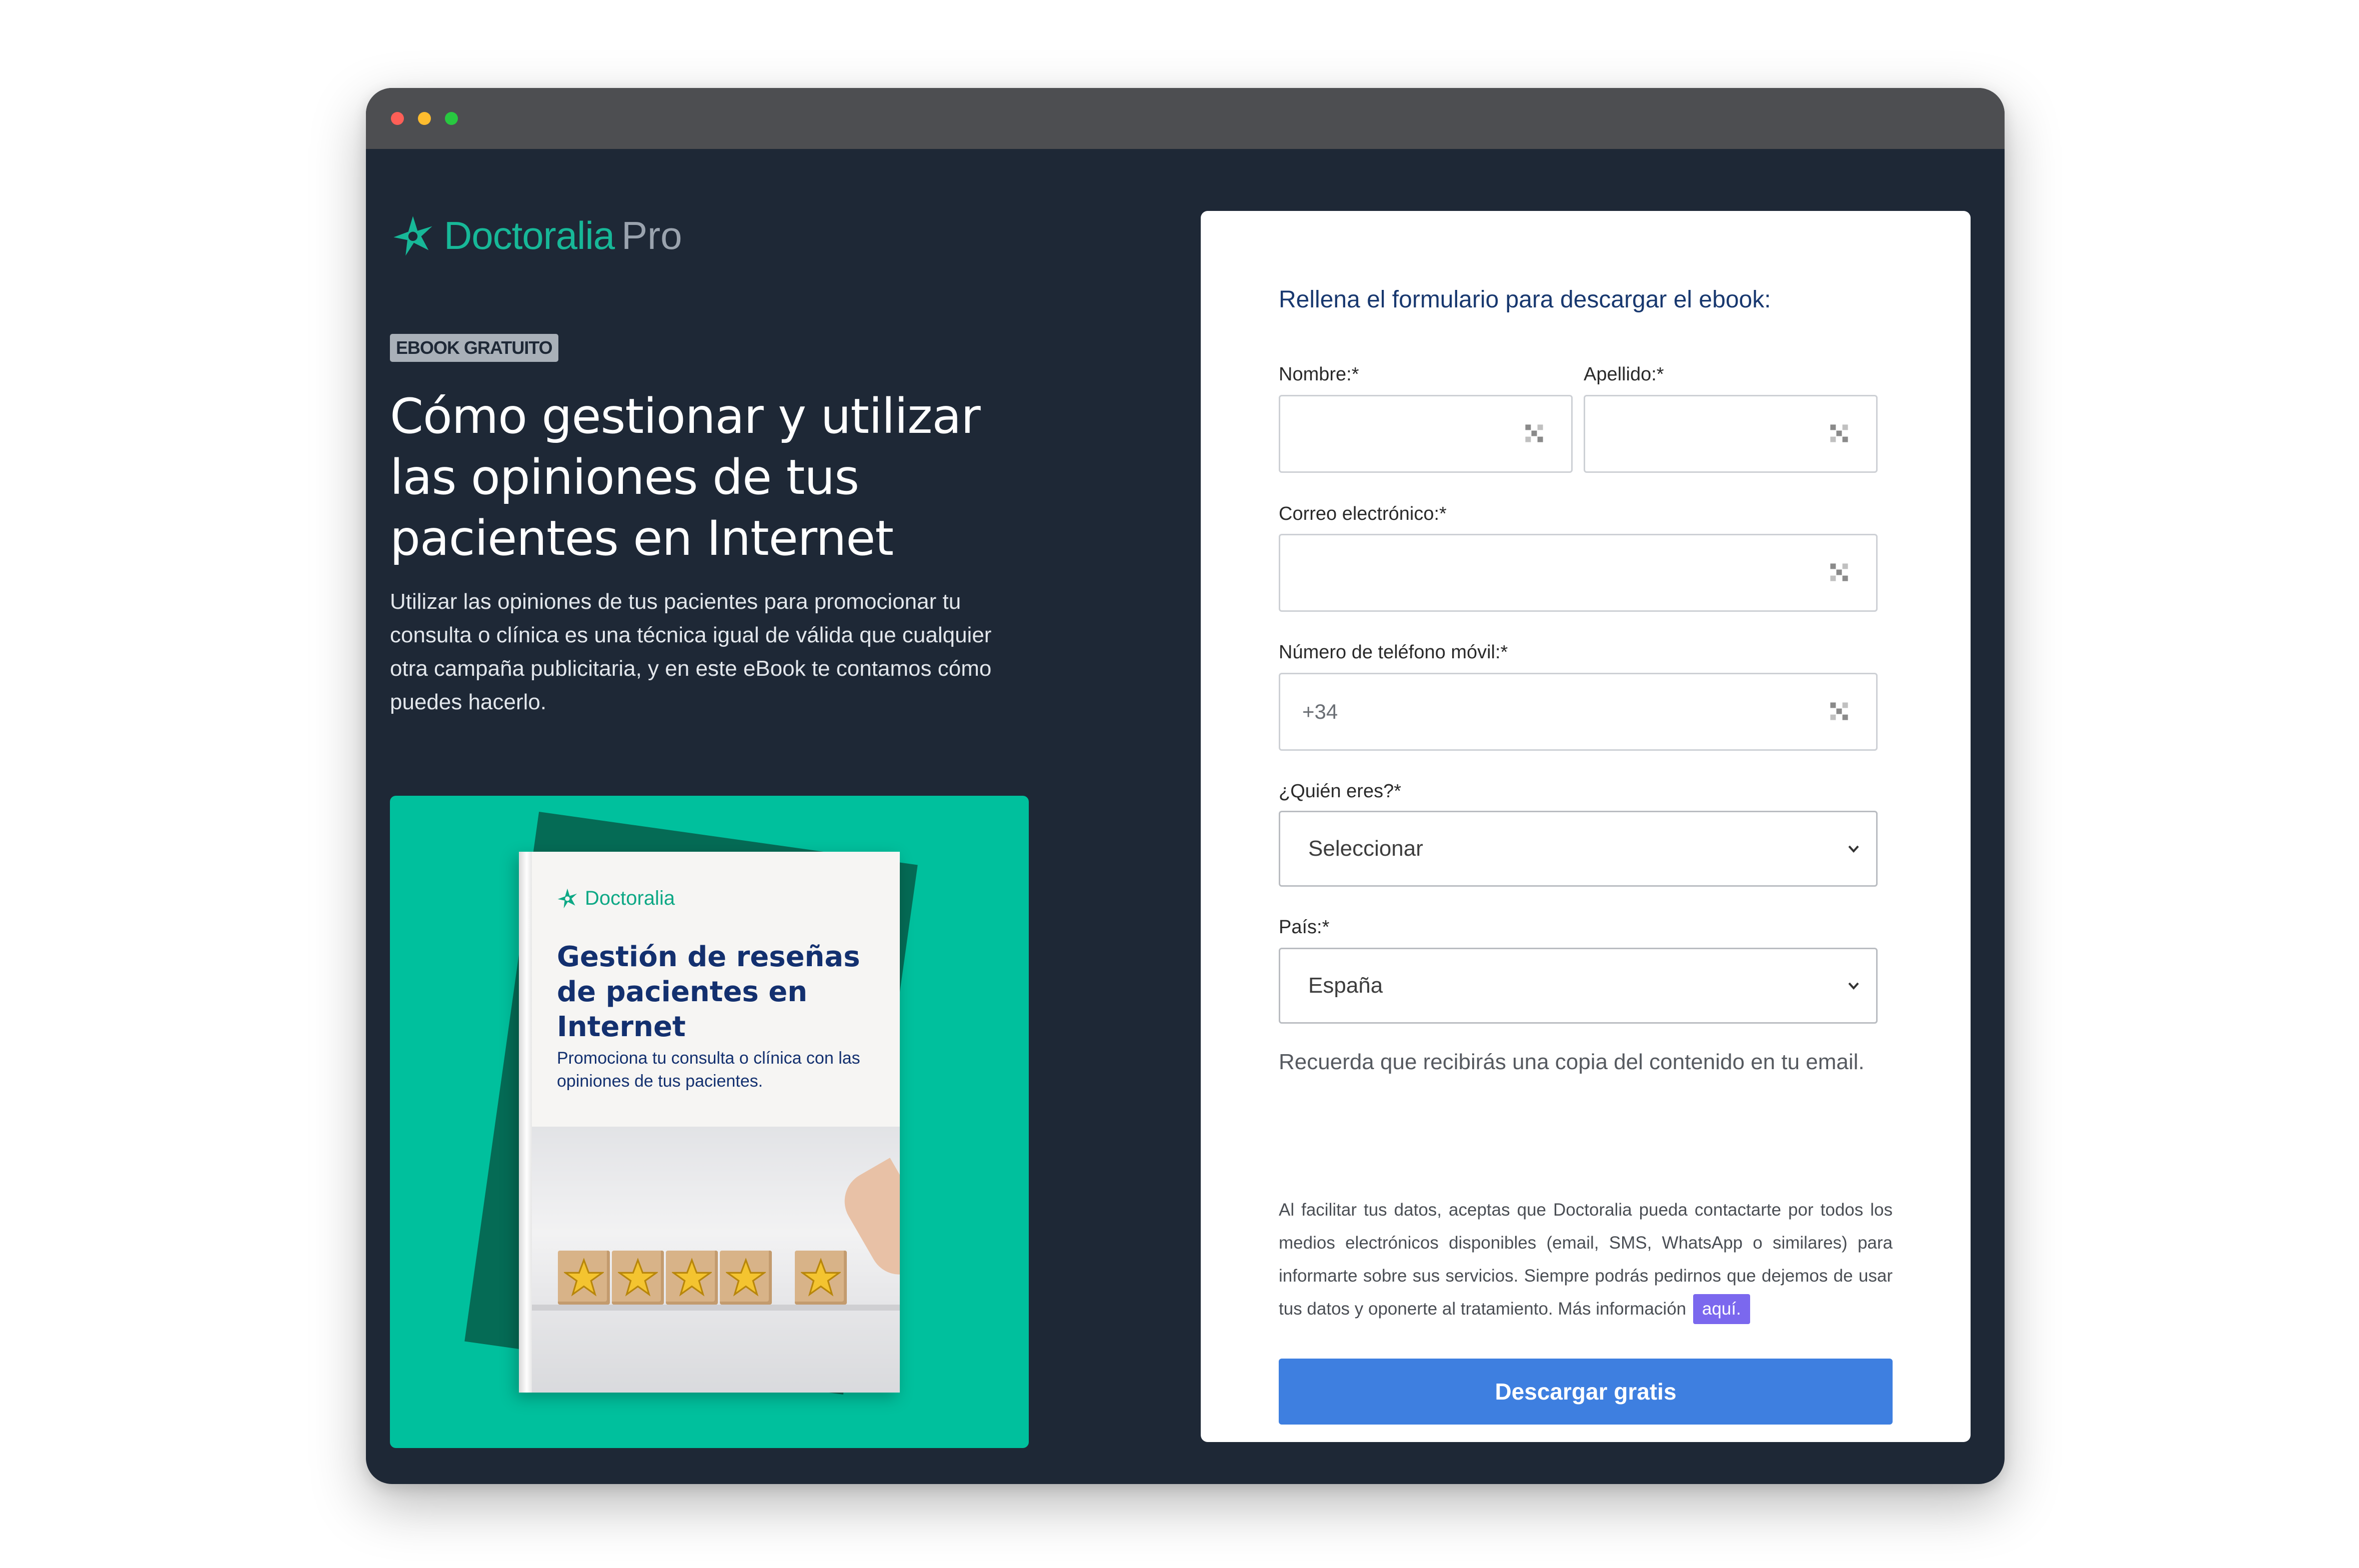  I want to click on country-select: España, so click(1578, 986).